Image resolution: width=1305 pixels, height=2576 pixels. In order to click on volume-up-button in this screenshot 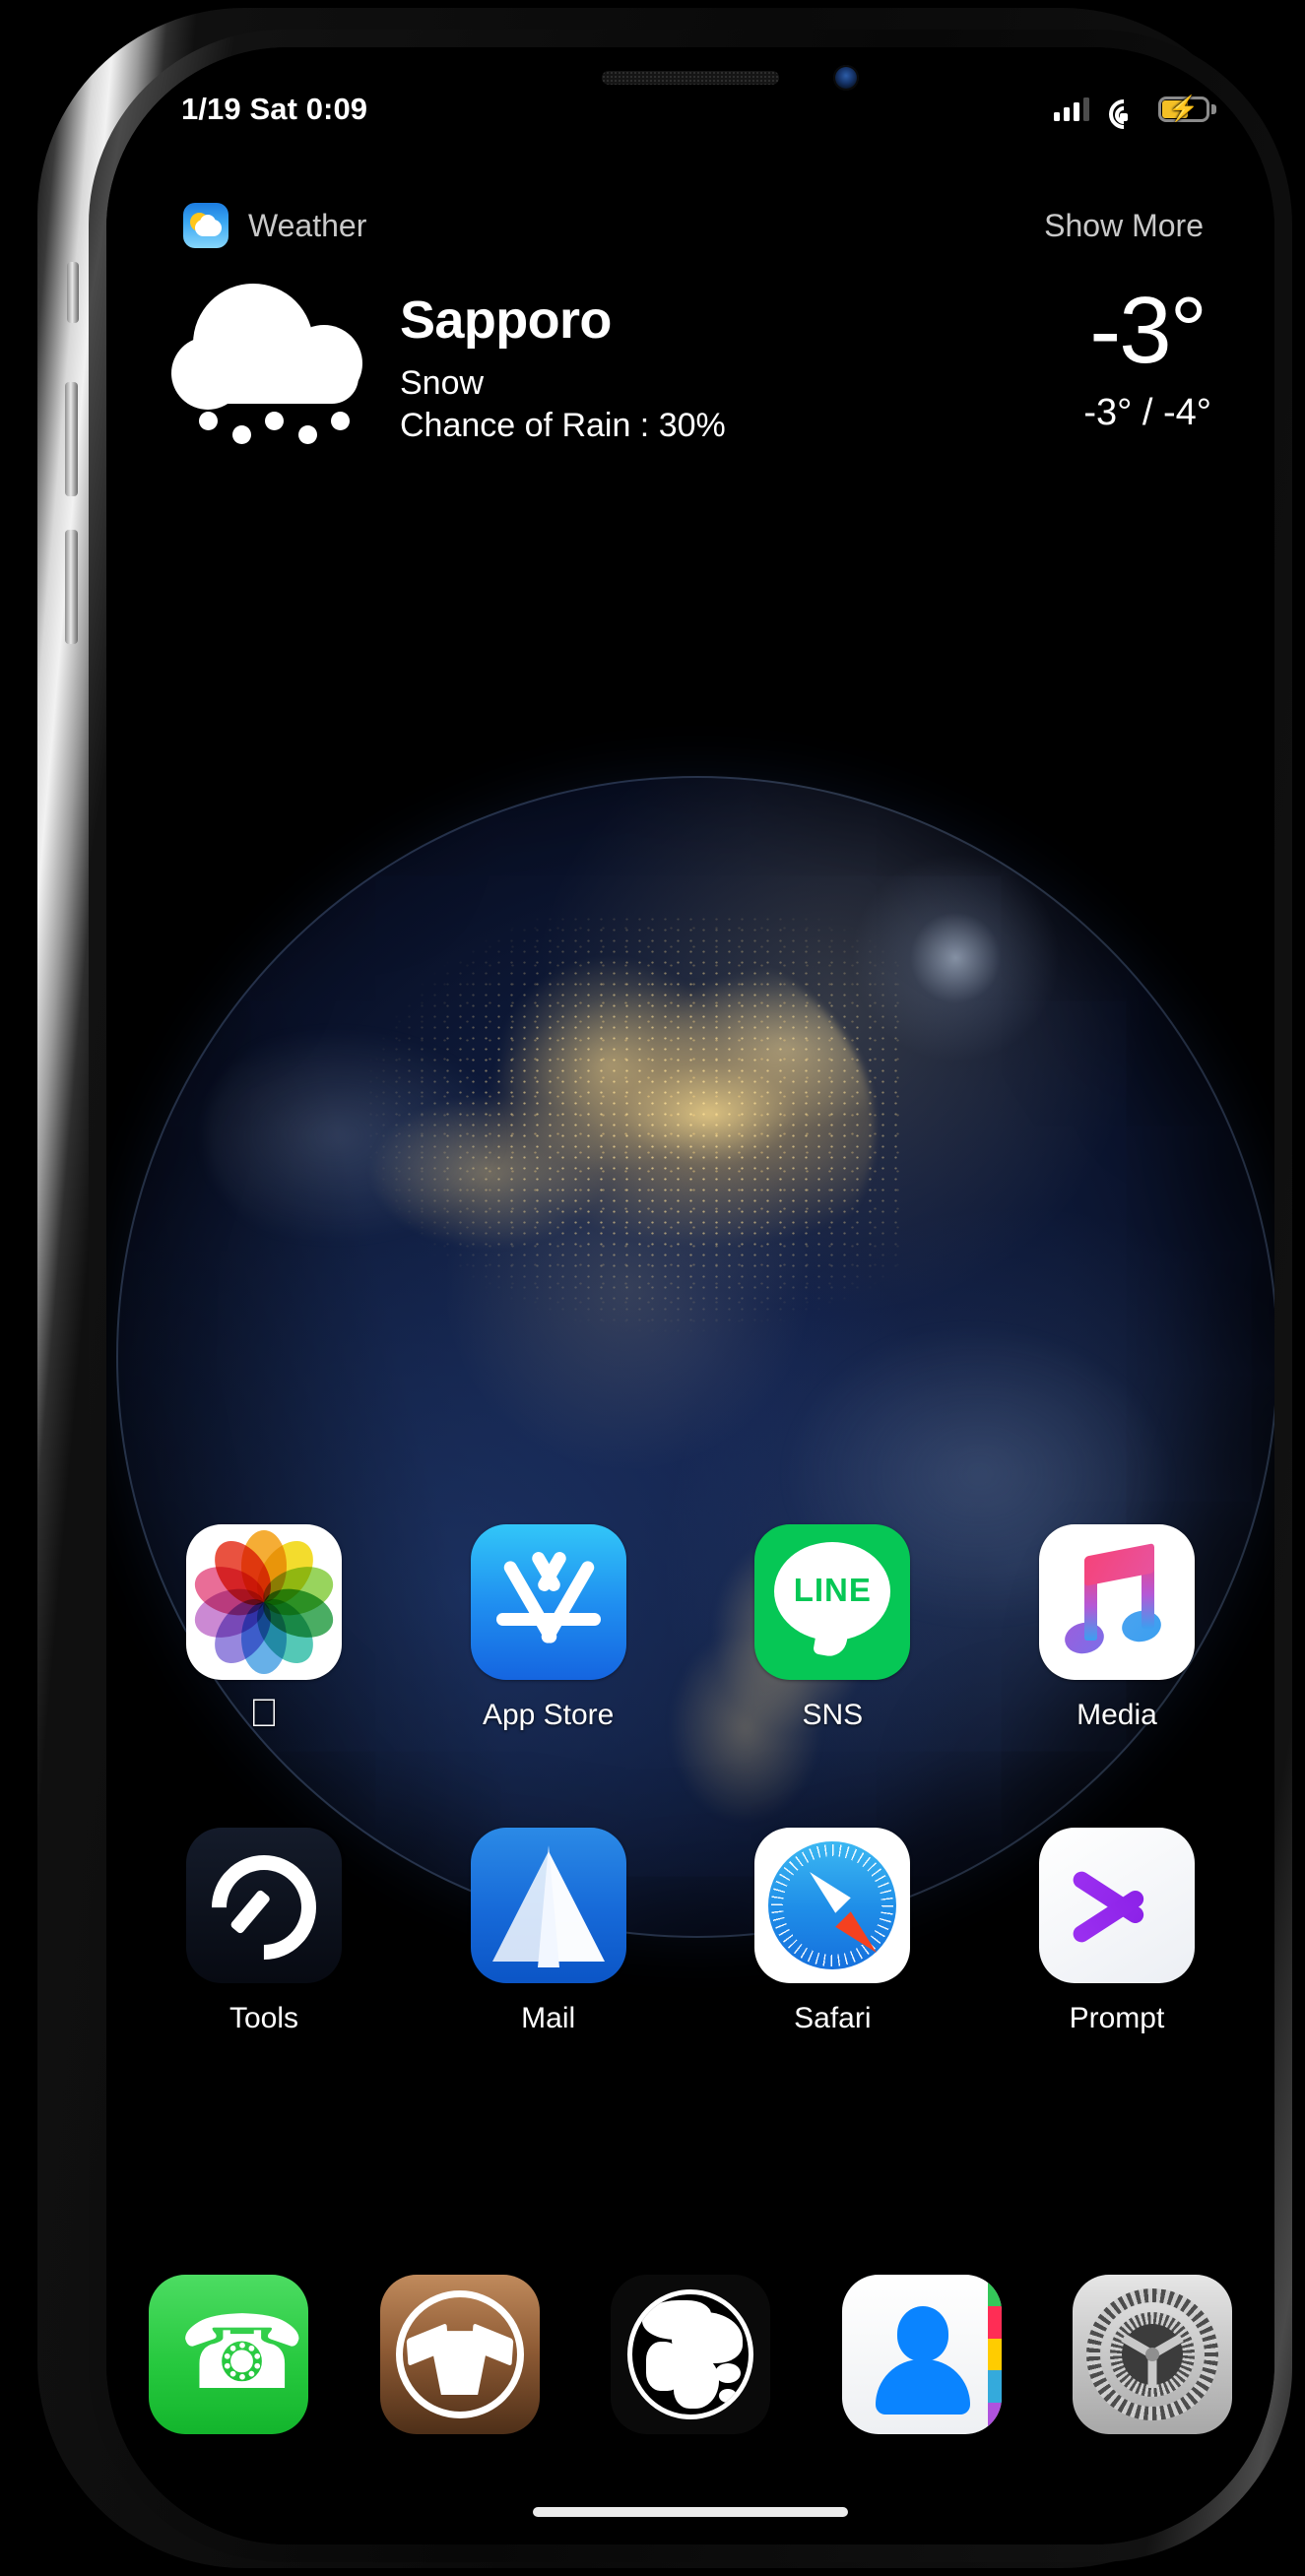, I will do `click(71, 439)`.